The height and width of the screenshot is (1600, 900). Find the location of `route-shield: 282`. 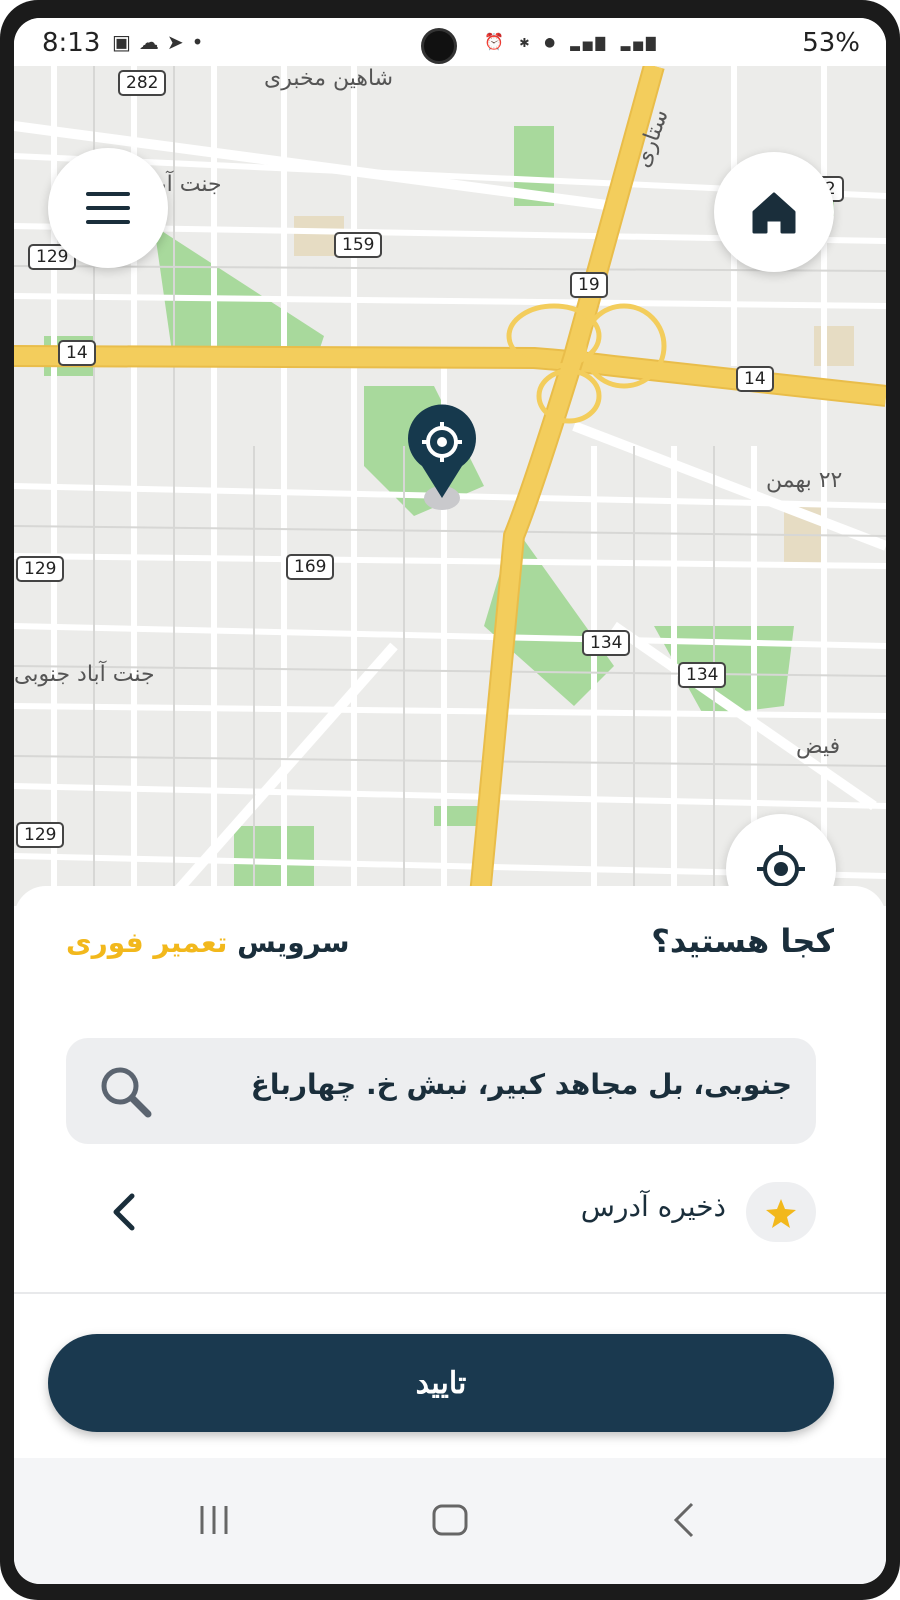

route-shield: 282 is located at coordinates (142, 83).